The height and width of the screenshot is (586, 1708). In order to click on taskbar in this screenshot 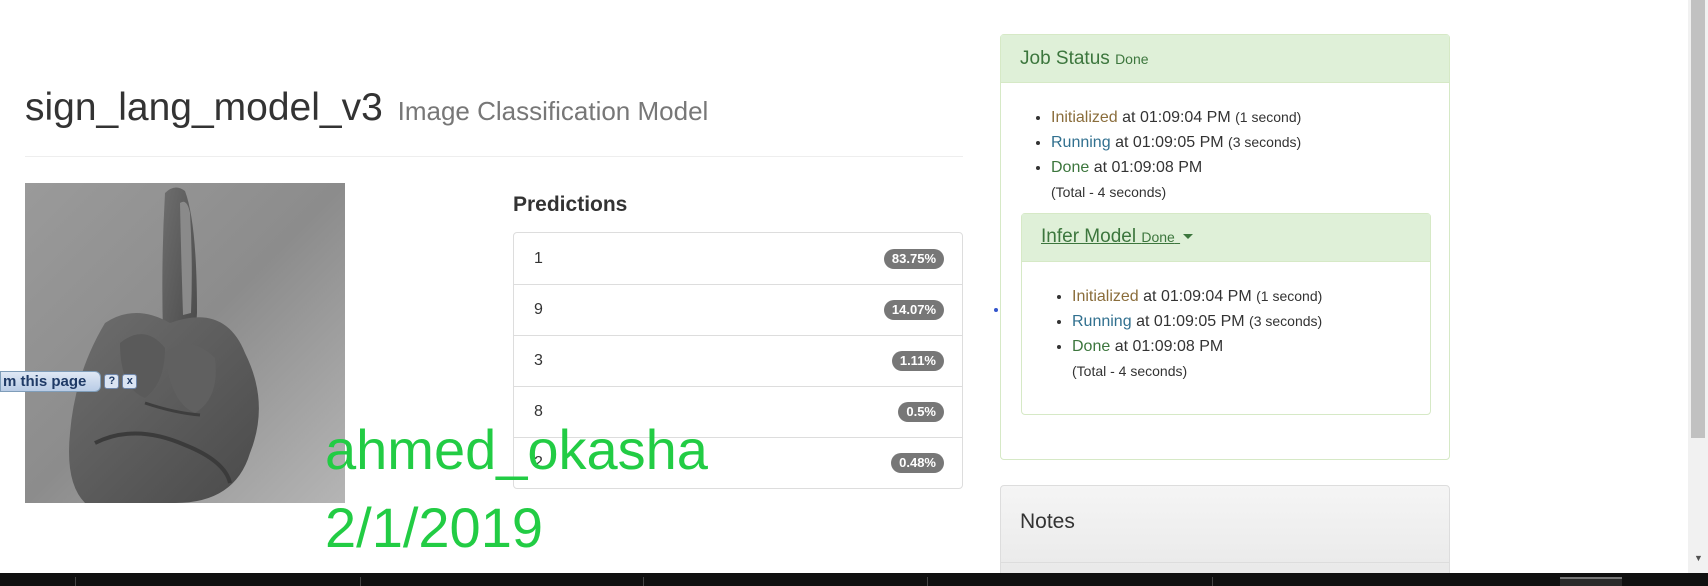, I will do `click(854, 579)`.